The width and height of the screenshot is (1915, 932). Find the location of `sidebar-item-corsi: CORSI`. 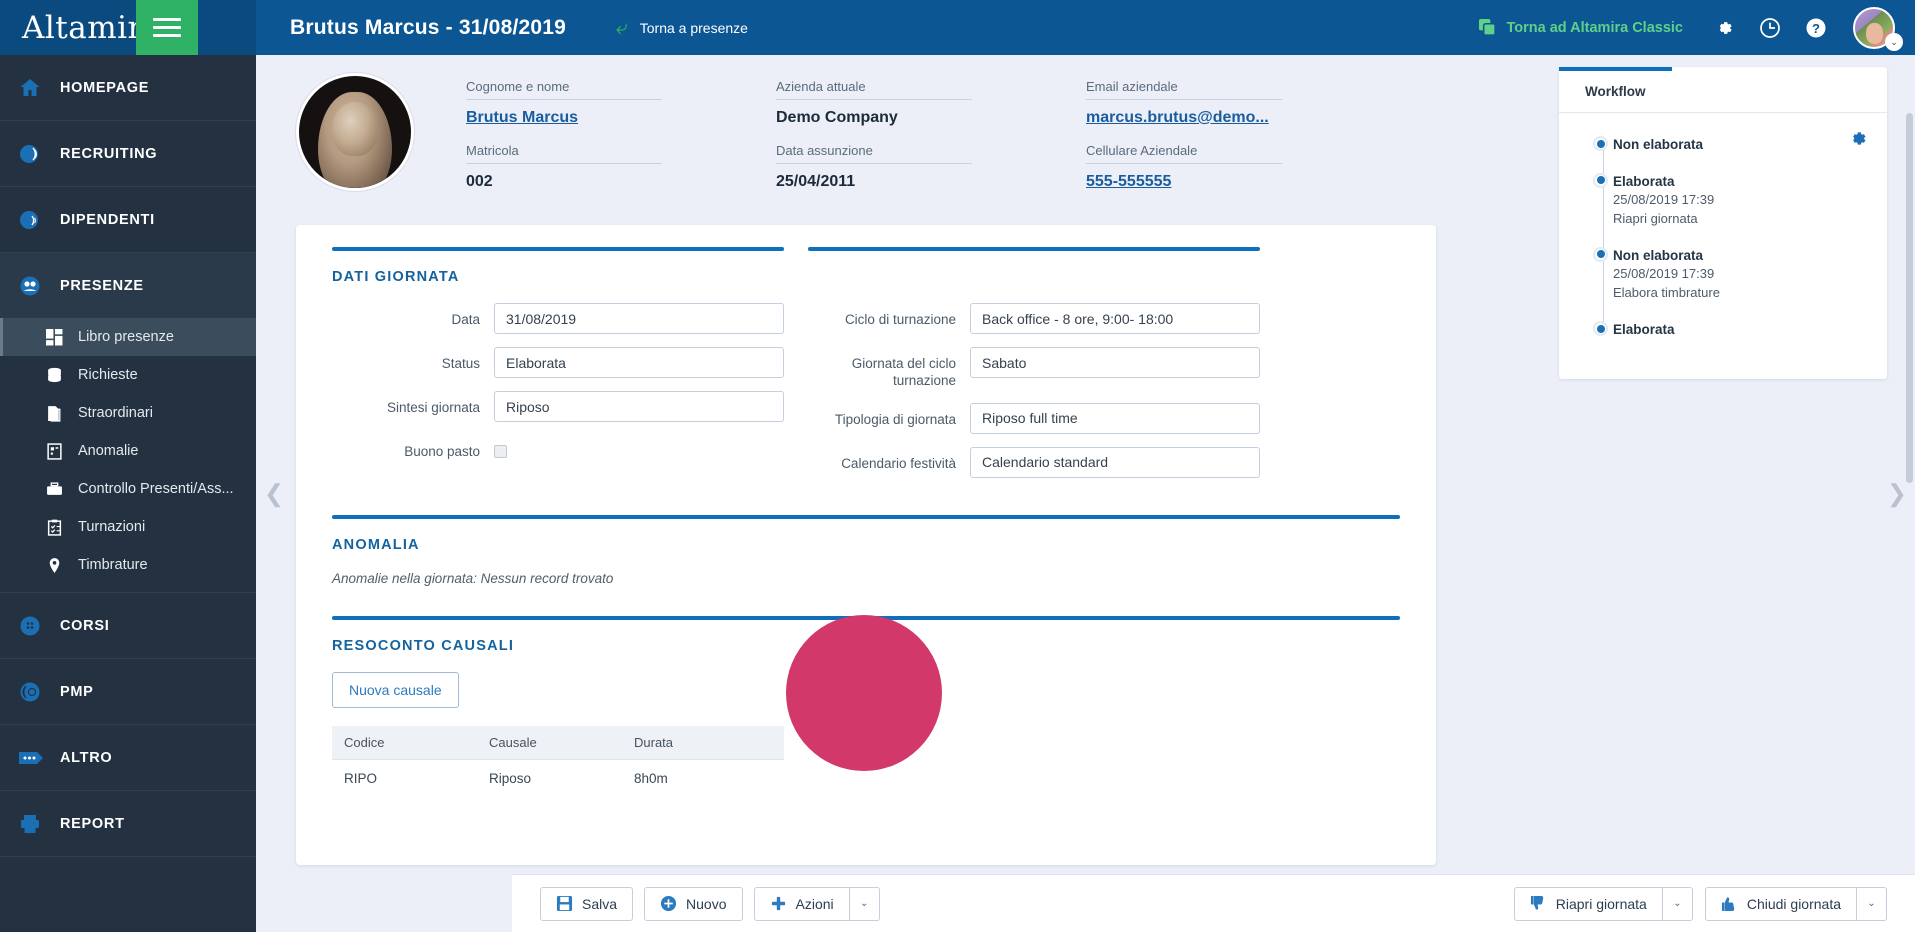

sidebar-item-corsi: CORSI is located at coordinates (128, 625).